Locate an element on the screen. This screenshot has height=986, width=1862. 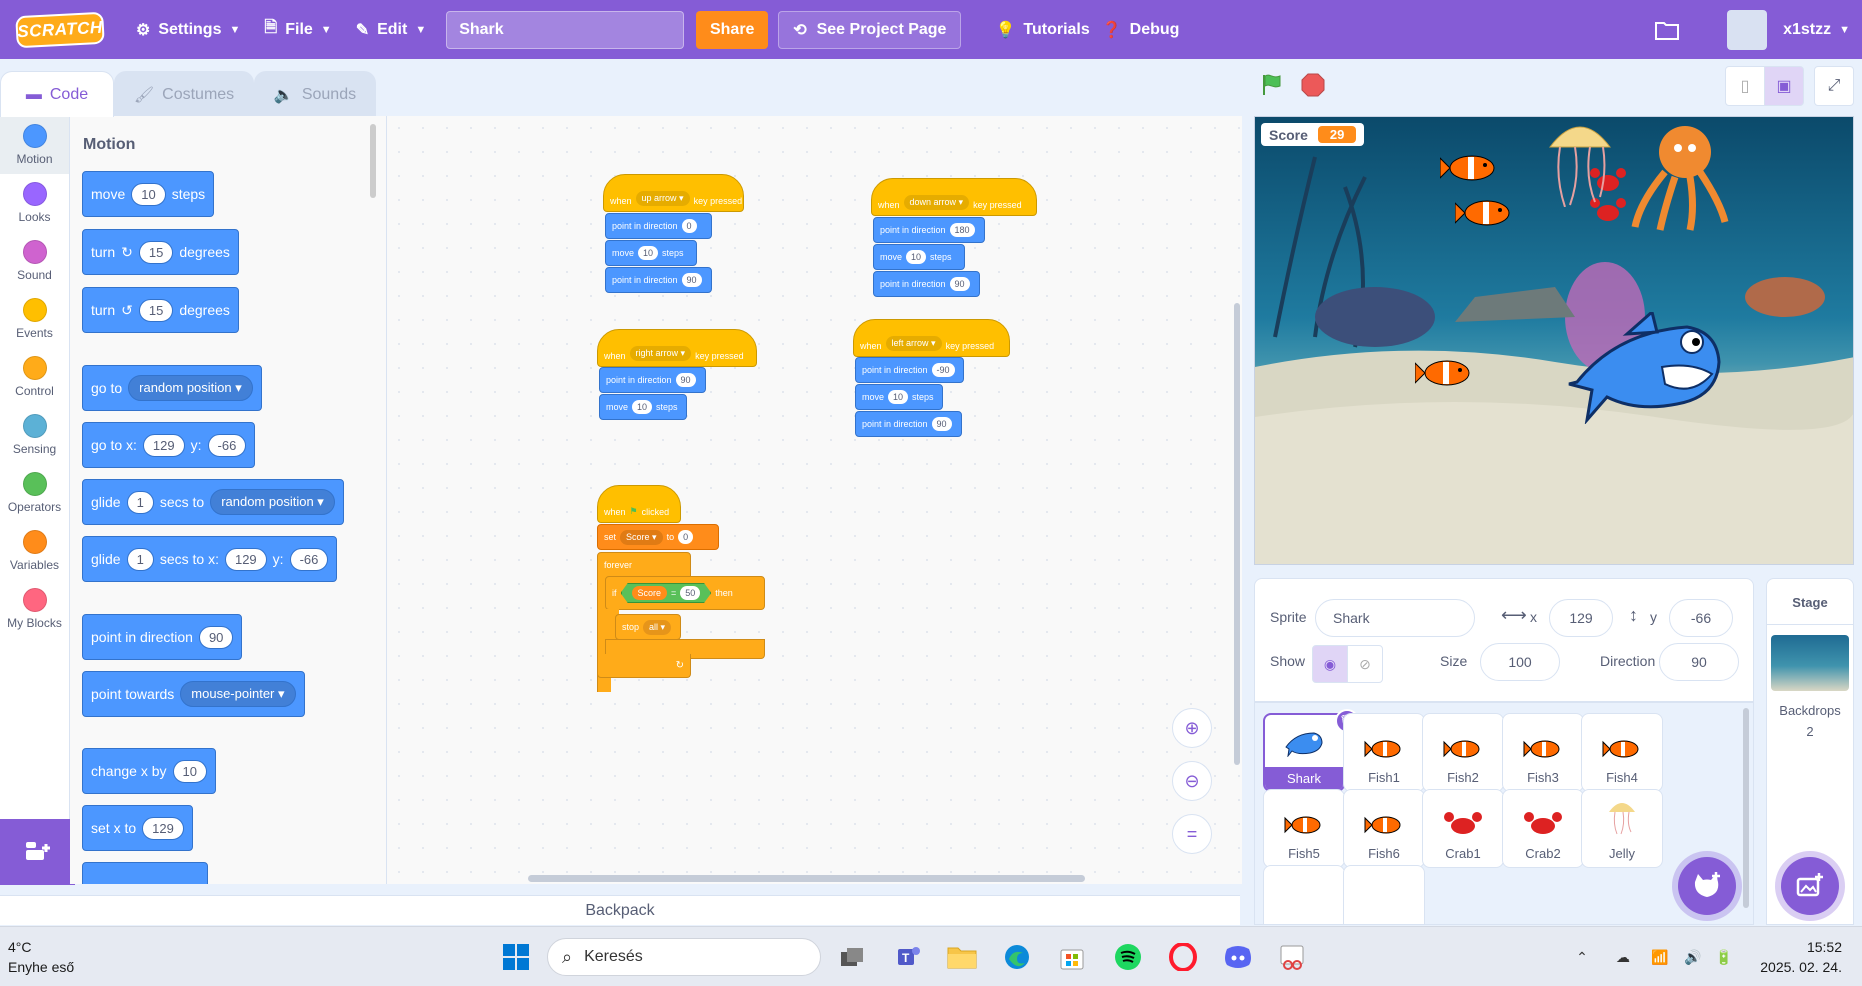
see-project-page-button: ⟲ See Project Page is located at coordinates (870, 29).